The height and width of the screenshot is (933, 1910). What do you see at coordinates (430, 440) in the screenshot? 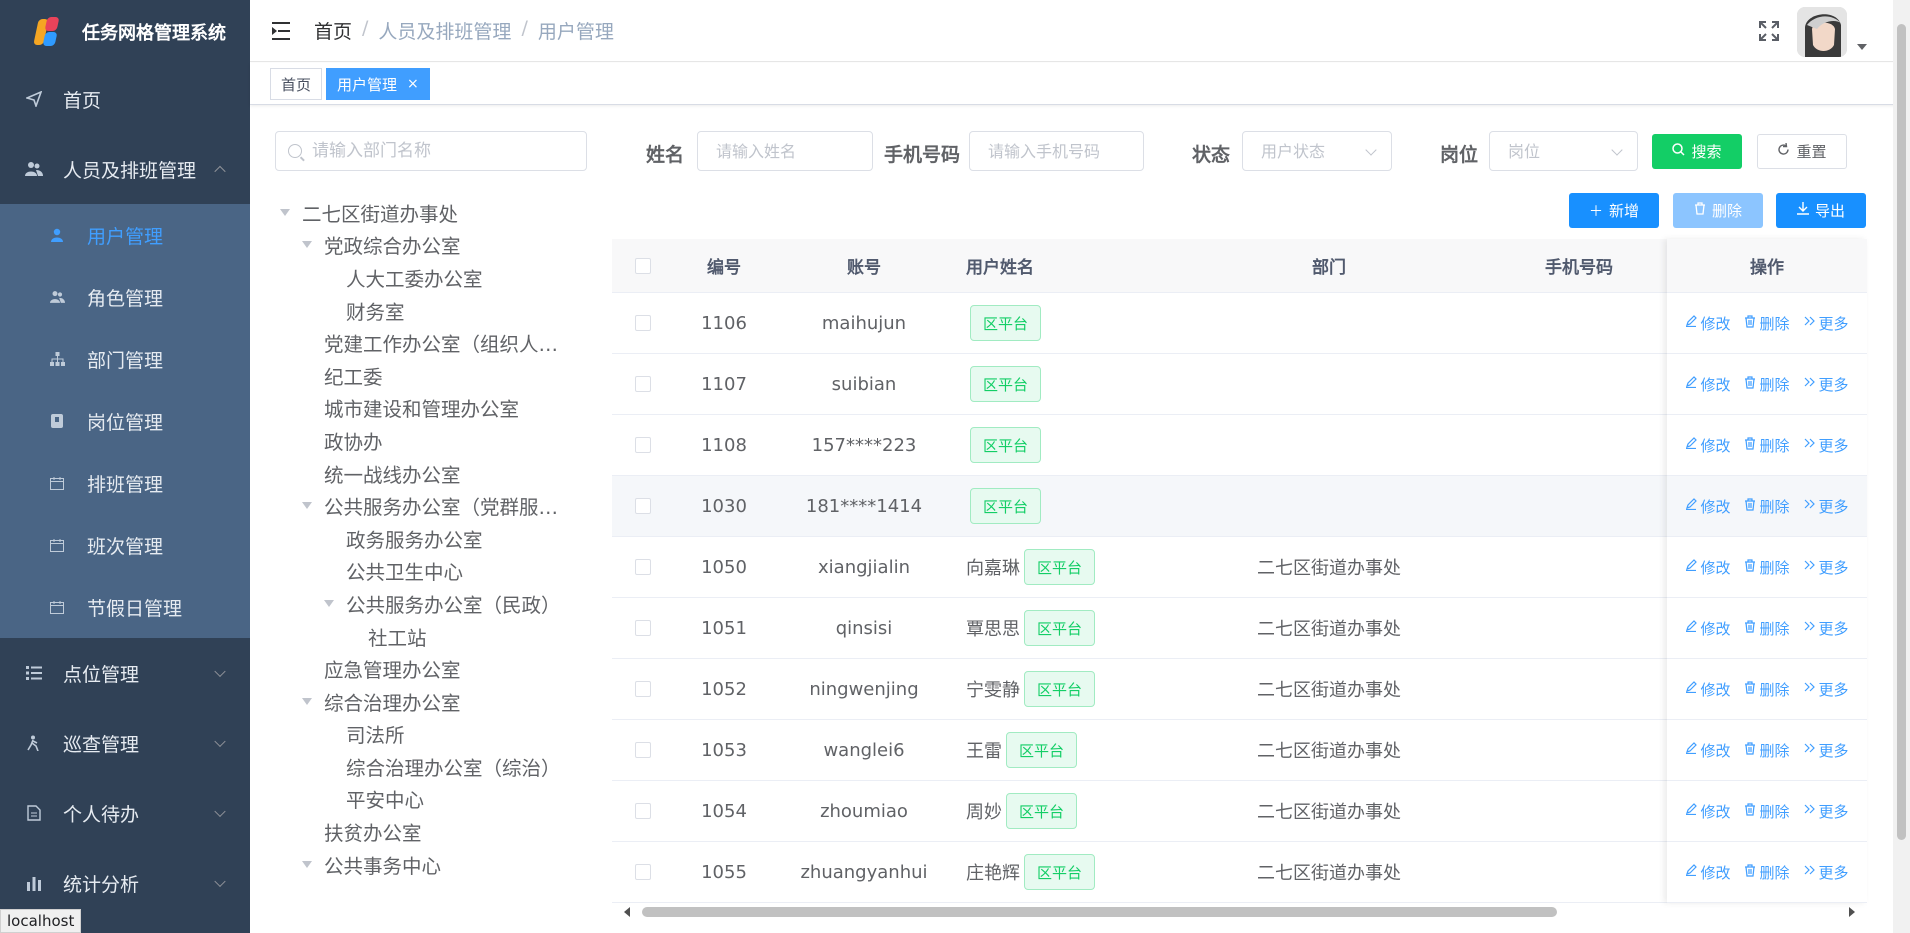
I see `tree-node: 政协办` at bounding box center [430, 440].